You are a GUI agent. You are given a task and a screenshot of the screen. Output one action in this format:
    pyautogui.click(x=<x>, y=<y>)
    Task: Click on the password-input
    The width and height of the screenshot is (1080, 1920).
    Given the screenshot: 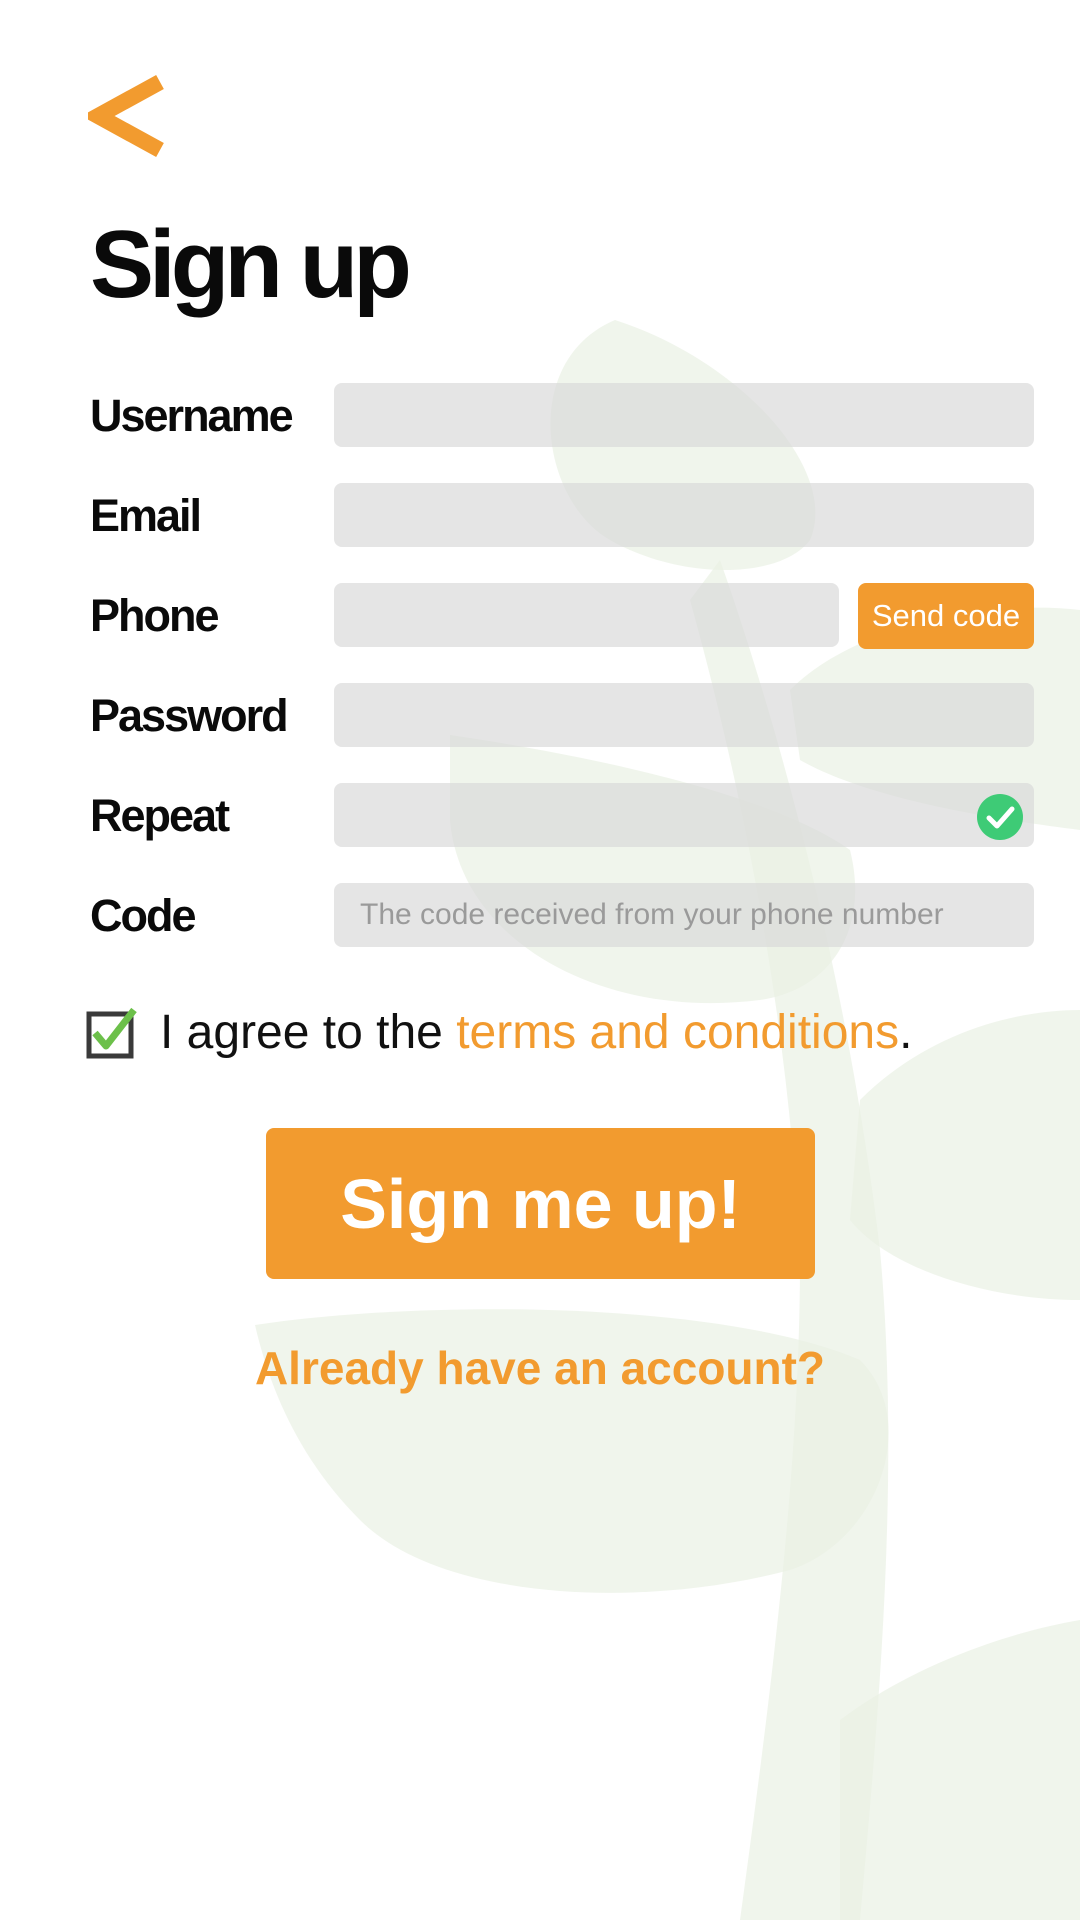 What is the action you would take?
    pyautogui.click(x=684, y=715)
    